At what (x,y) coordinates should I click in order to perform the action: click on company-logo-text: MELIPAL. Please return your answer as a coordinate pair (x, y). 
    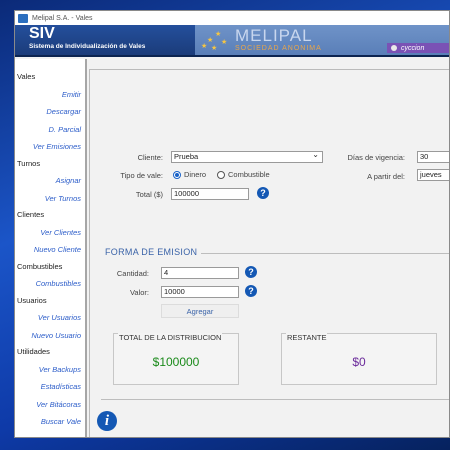
    Looking at the image, I should click on (274, 35).